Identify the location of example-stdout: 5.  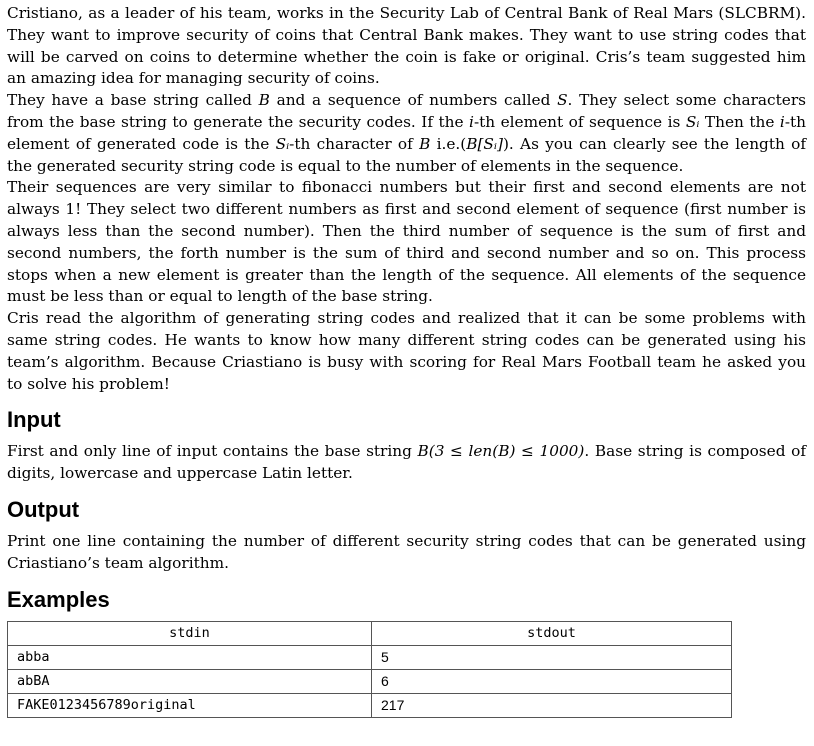
(551, 657).